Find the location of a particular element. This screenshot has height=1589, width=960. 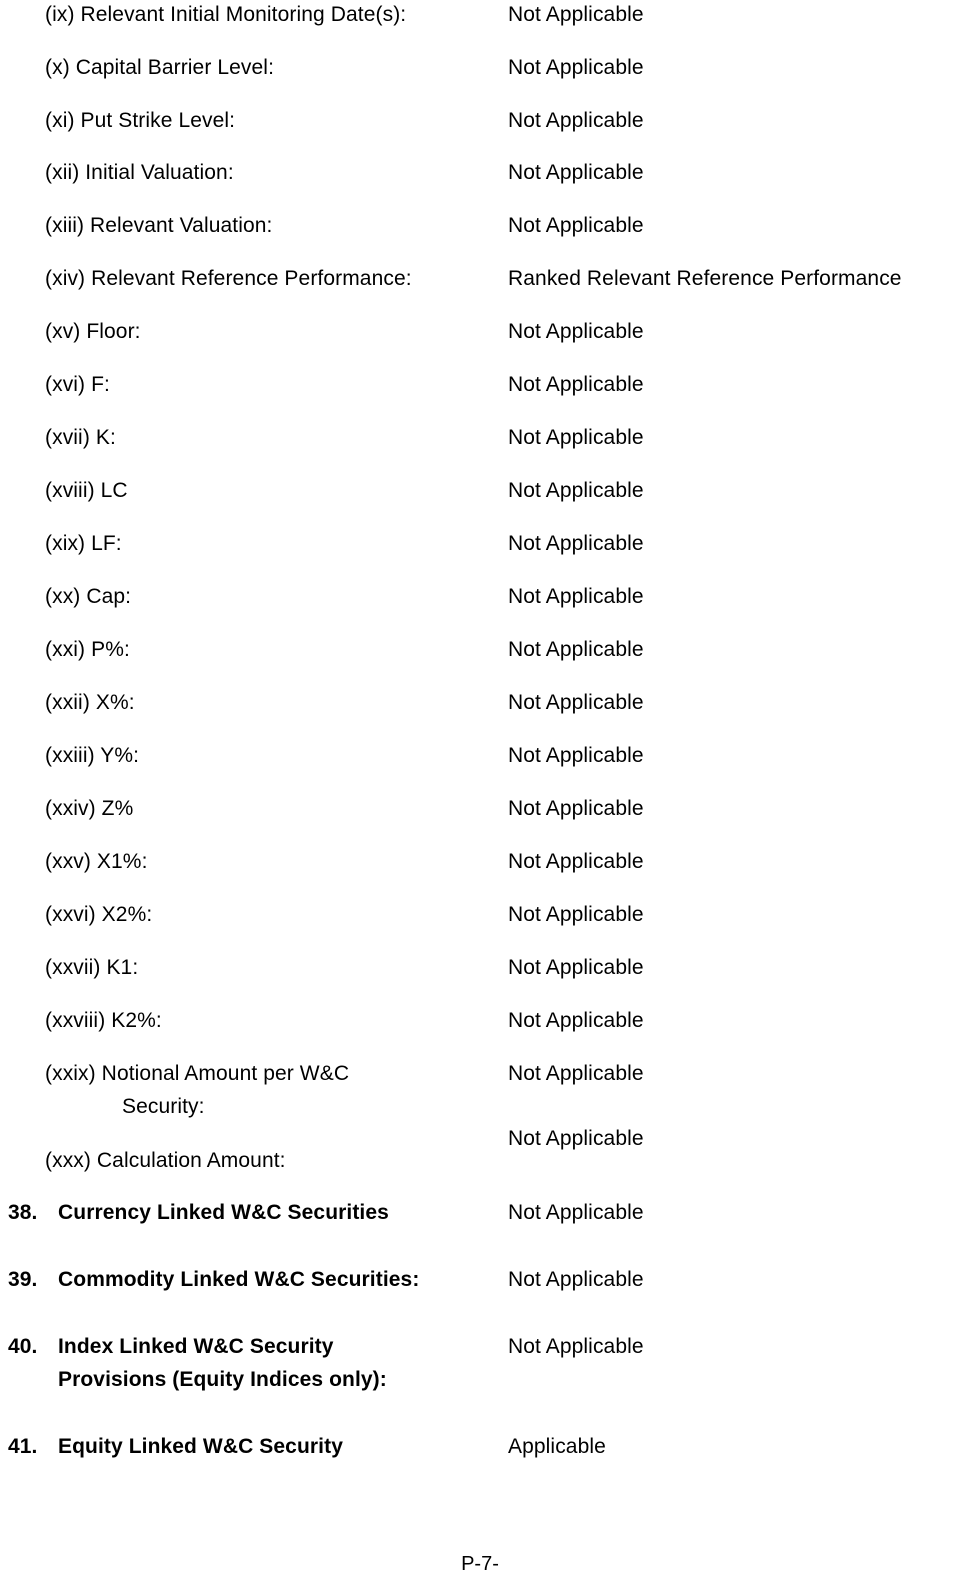

notional-label-line2: Security: is located at coordinates (163, 1106).